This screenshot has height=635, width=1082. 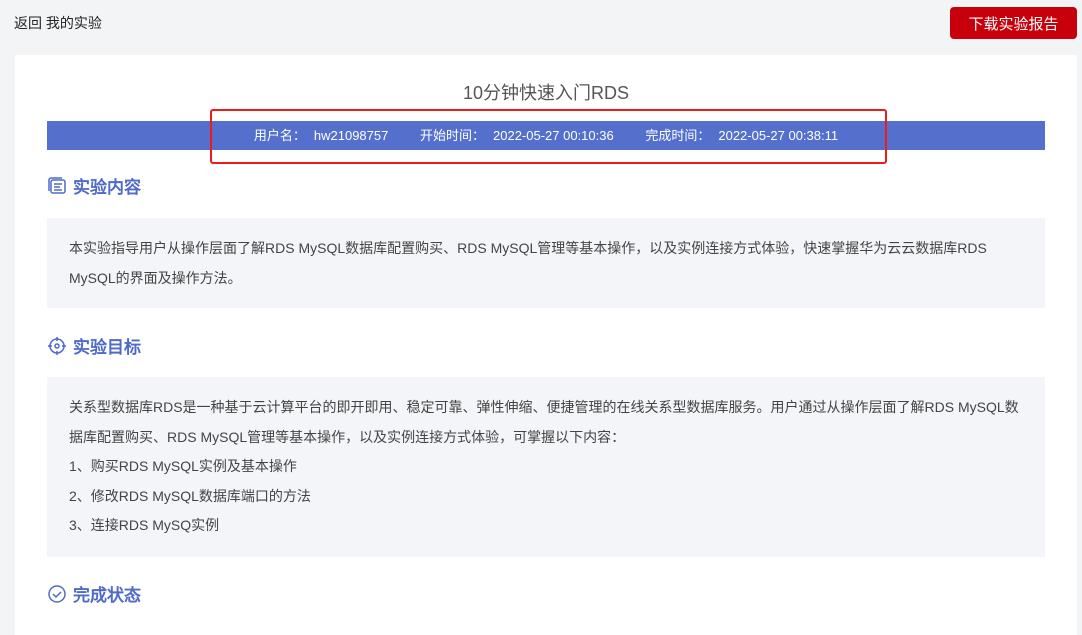 What do you see at coordinates (190, 495) in the screenshot?
I see `goal-item: 2、修改RDS MySQL数据库端口的方法` at bounding box center [190, 495].